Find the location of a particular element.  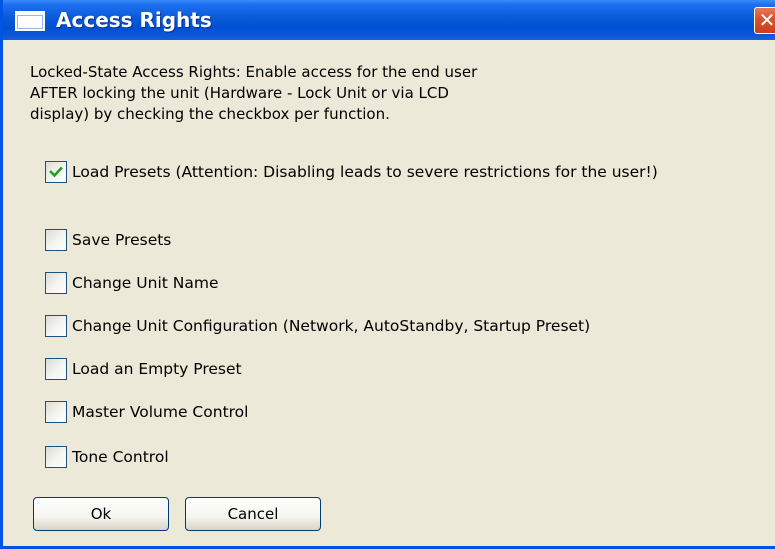

checkbox-load-empty-preset is located at coordinates (56, 369).